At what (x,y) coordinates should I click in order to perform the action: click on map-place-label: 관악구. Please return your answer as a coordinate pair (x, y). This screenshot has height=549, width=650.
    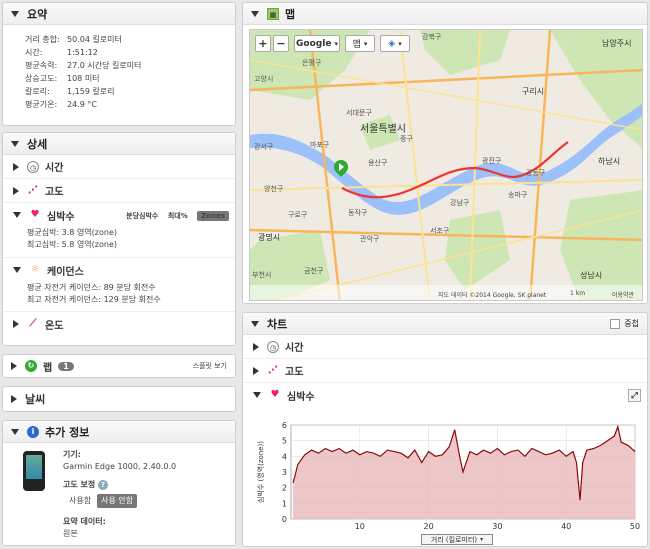
    Looking at the image, I should click on (370, 239).